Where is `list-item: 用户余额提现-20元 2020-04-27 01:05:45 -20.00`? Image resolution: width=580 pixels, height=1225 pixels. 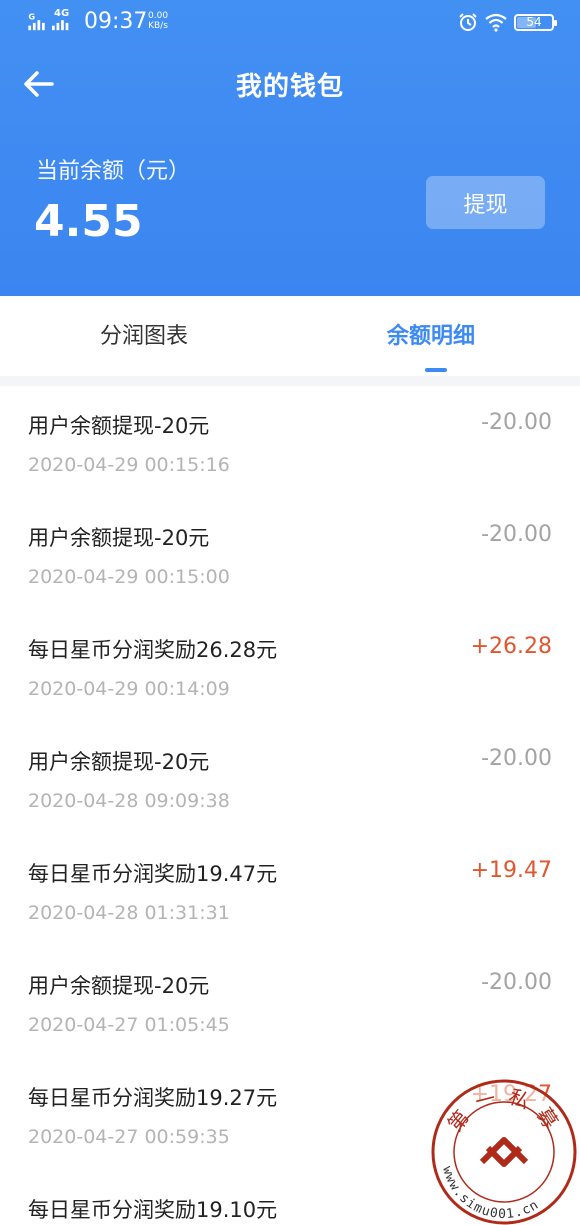
list-item: 用户余额提现-20元 2020-04-27 01:05:45 -20.00 is located at coordinates (290, 1002).